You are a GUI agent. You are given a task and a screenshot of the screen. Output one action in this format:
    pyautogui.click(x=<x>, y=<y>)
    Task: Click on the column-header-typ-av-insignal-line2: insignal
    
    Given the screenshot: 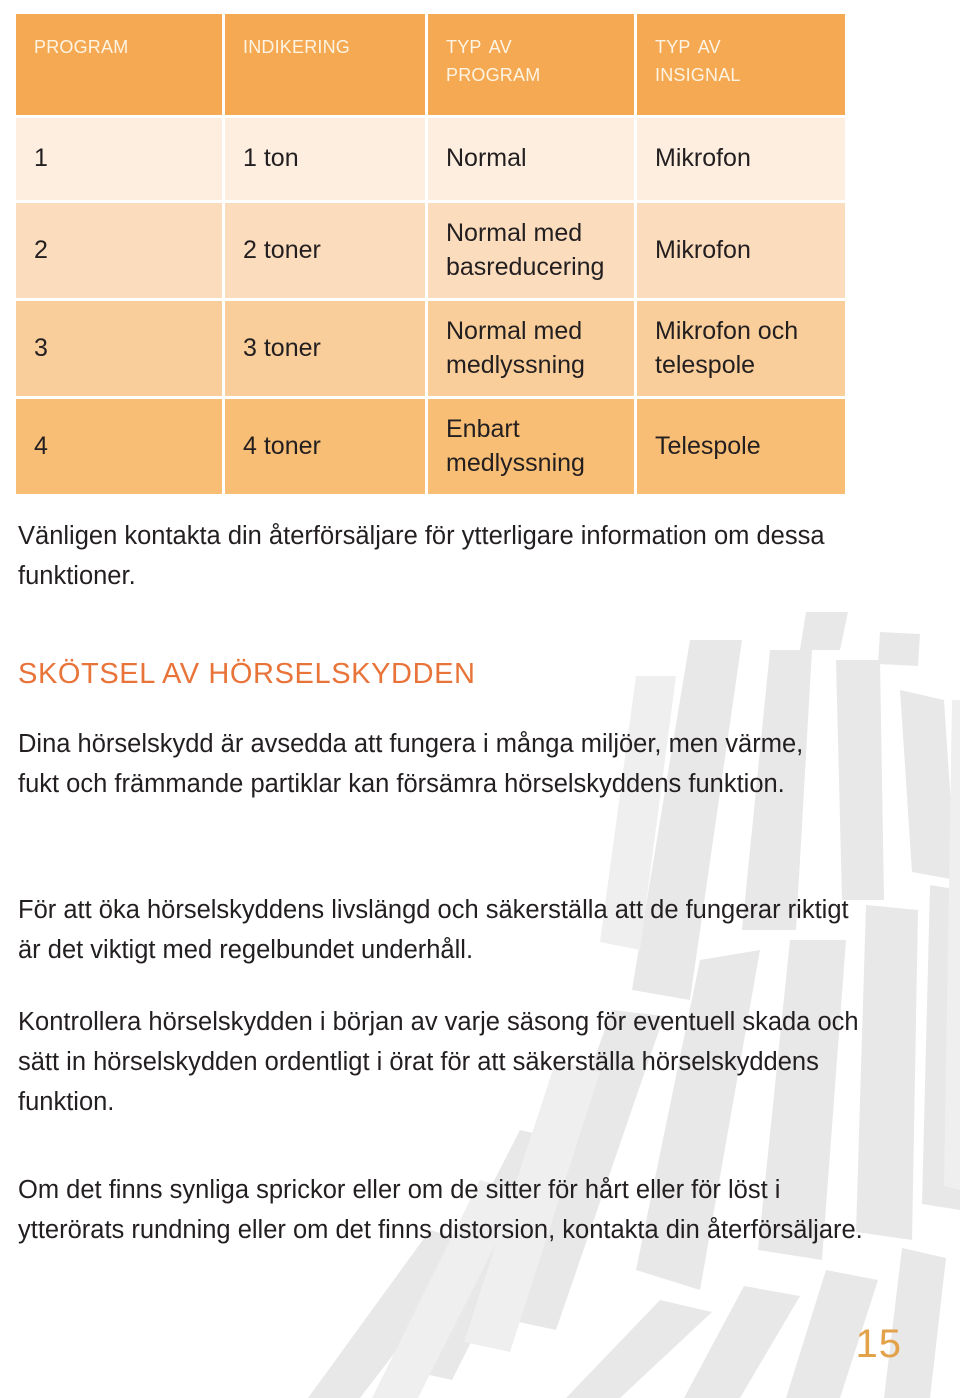 What is the action you would take?
    pyautogui.click(x=698, y=73)
    